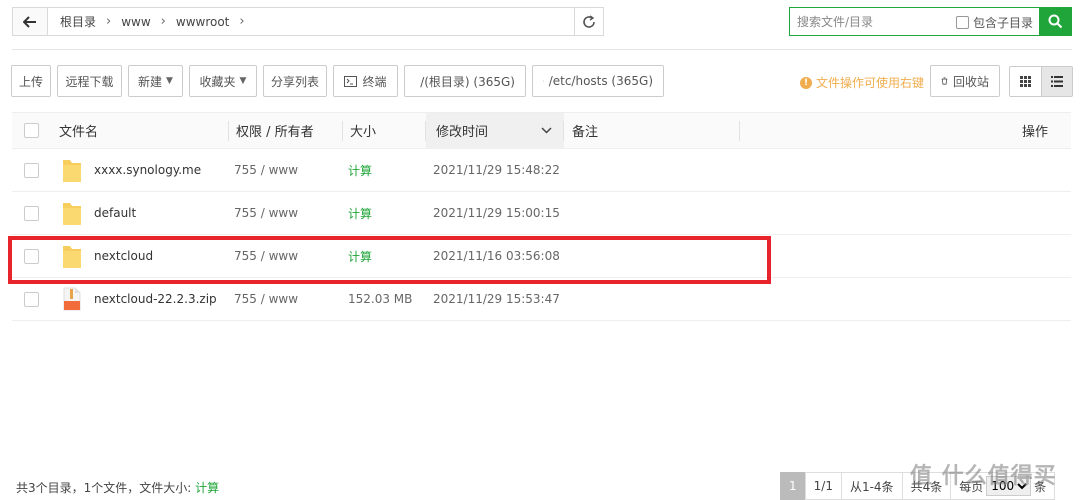 The width and height of the screenshot is (1080, 500). I want to click on include-subdir-toggle: 包含子目录, so click(994, 22).